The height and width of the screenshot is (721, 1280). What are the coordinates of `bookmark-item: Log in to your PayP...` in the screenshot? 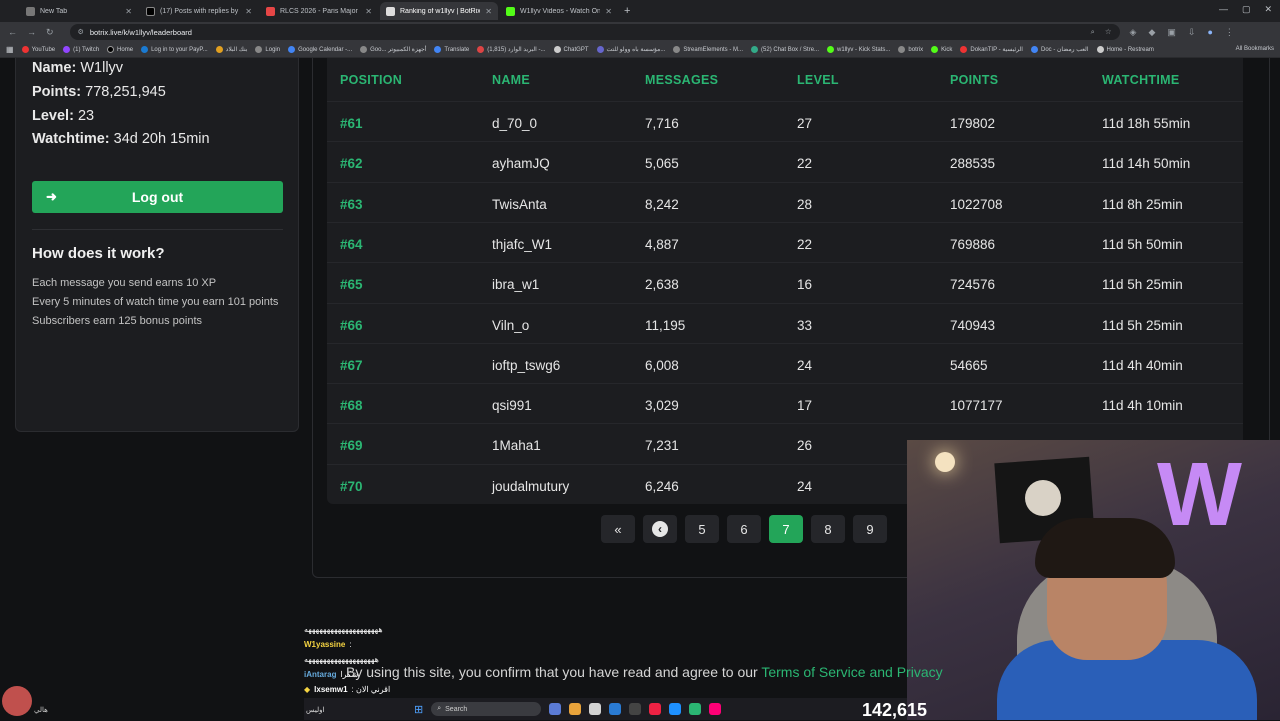 It's located at (174, 49).